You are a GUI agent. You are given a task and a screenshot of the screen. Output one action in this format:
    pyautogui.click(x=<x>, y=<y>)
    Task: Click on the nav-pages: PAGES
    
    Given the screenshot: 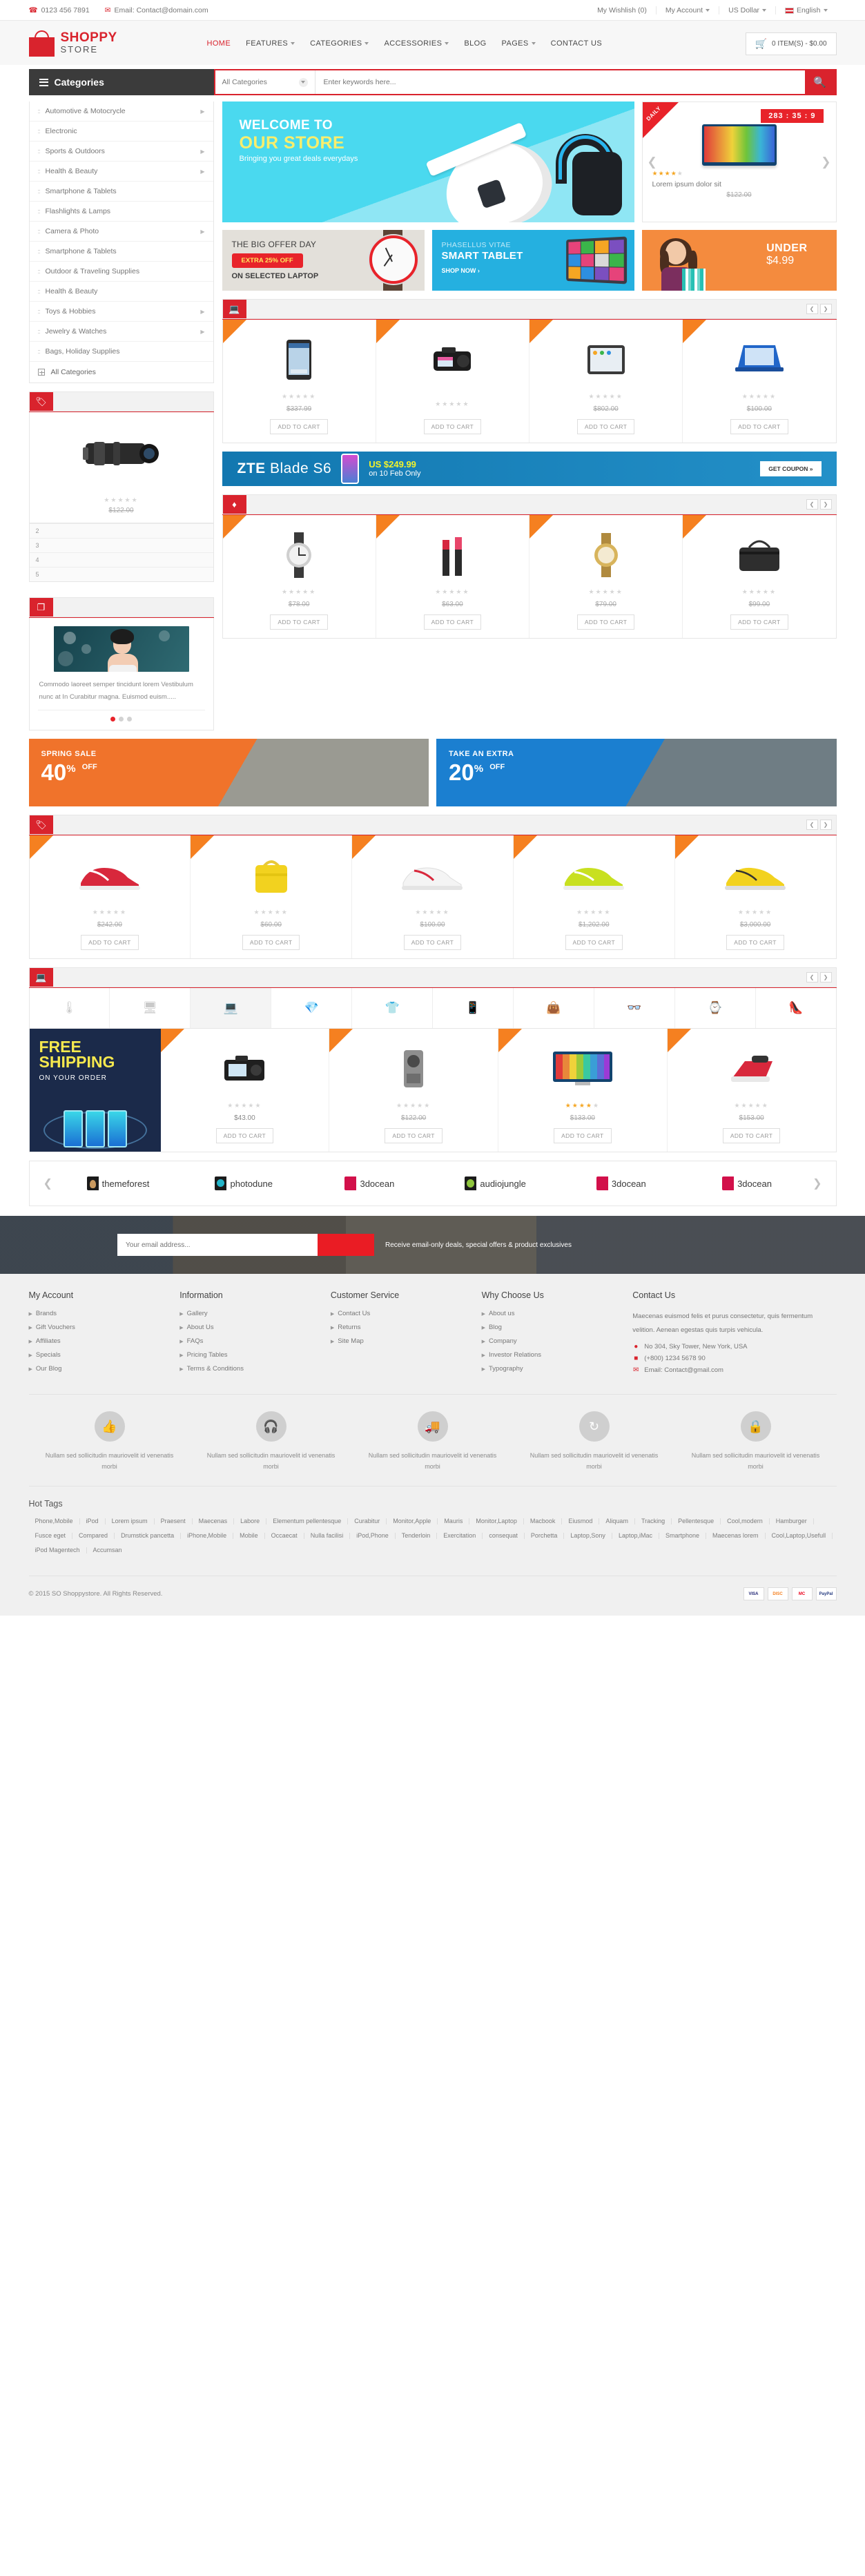 What is the action you would take?
    pyautogui.click(x=519, y=44)
    